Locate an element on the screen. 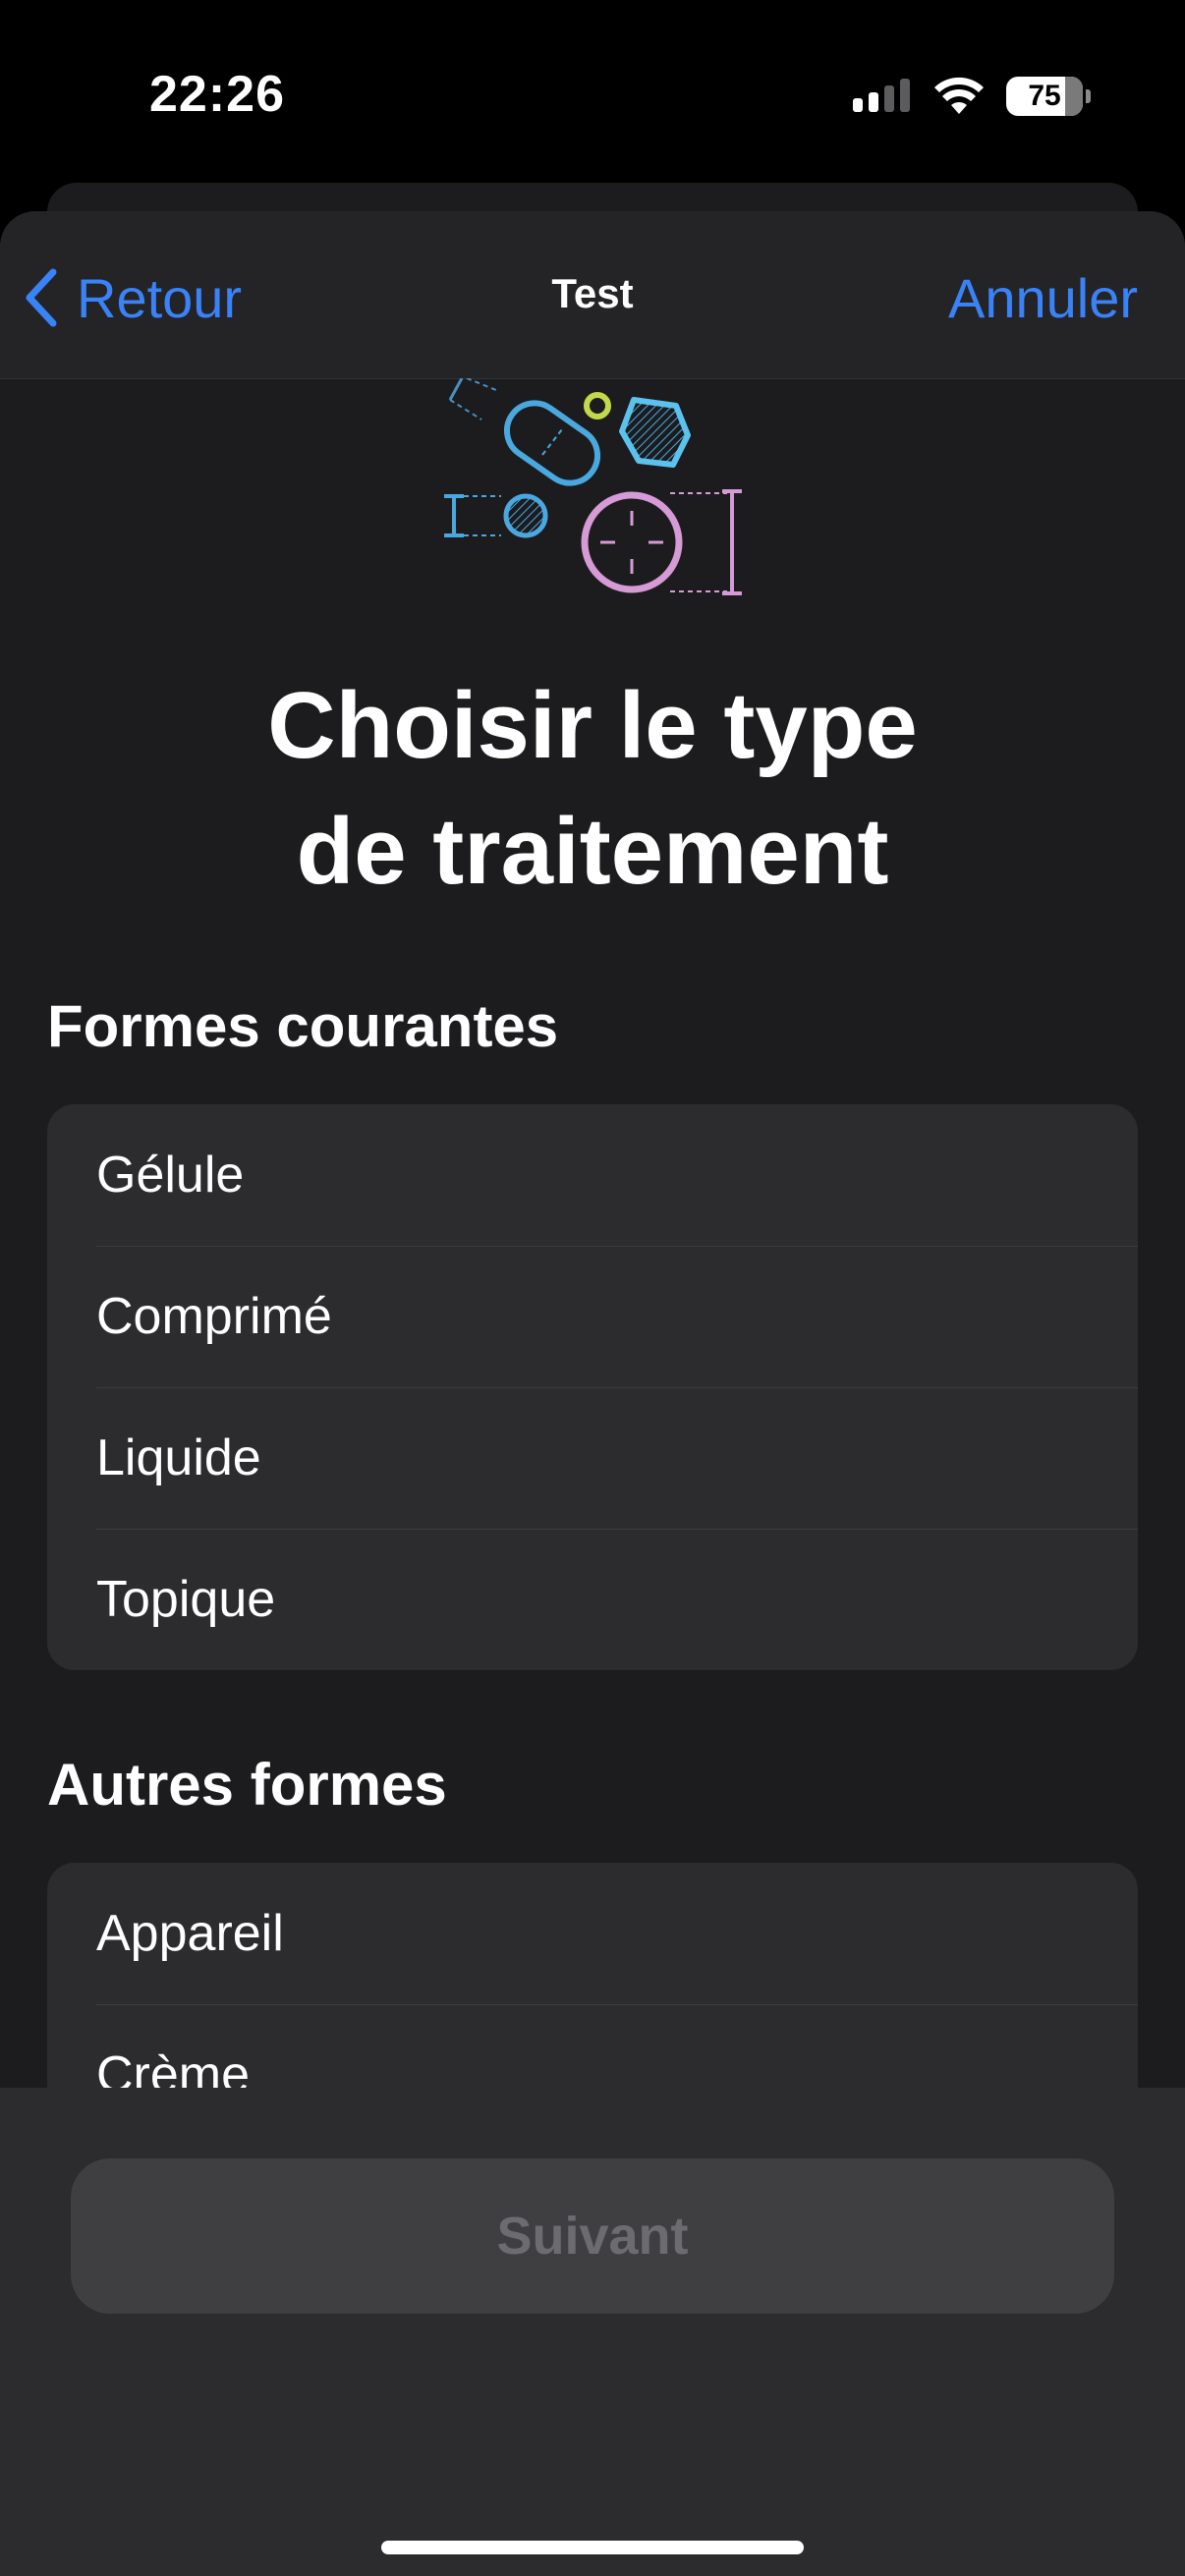 This screenshot has height=2576, width=1185. page-title-line-2: de traitement is located at coordinates (592, 851).